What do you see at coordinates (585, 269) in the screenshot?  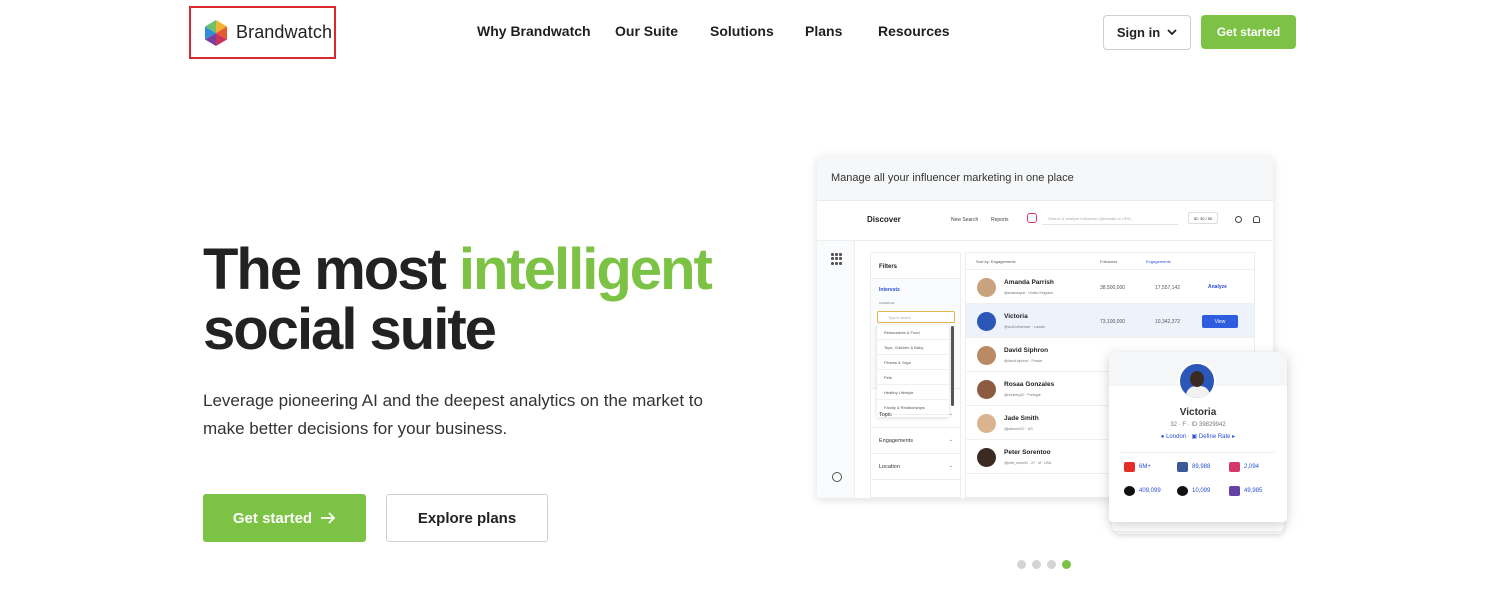 I see `hero-title-highlight: intelligent` at bounding box center [585, 269].